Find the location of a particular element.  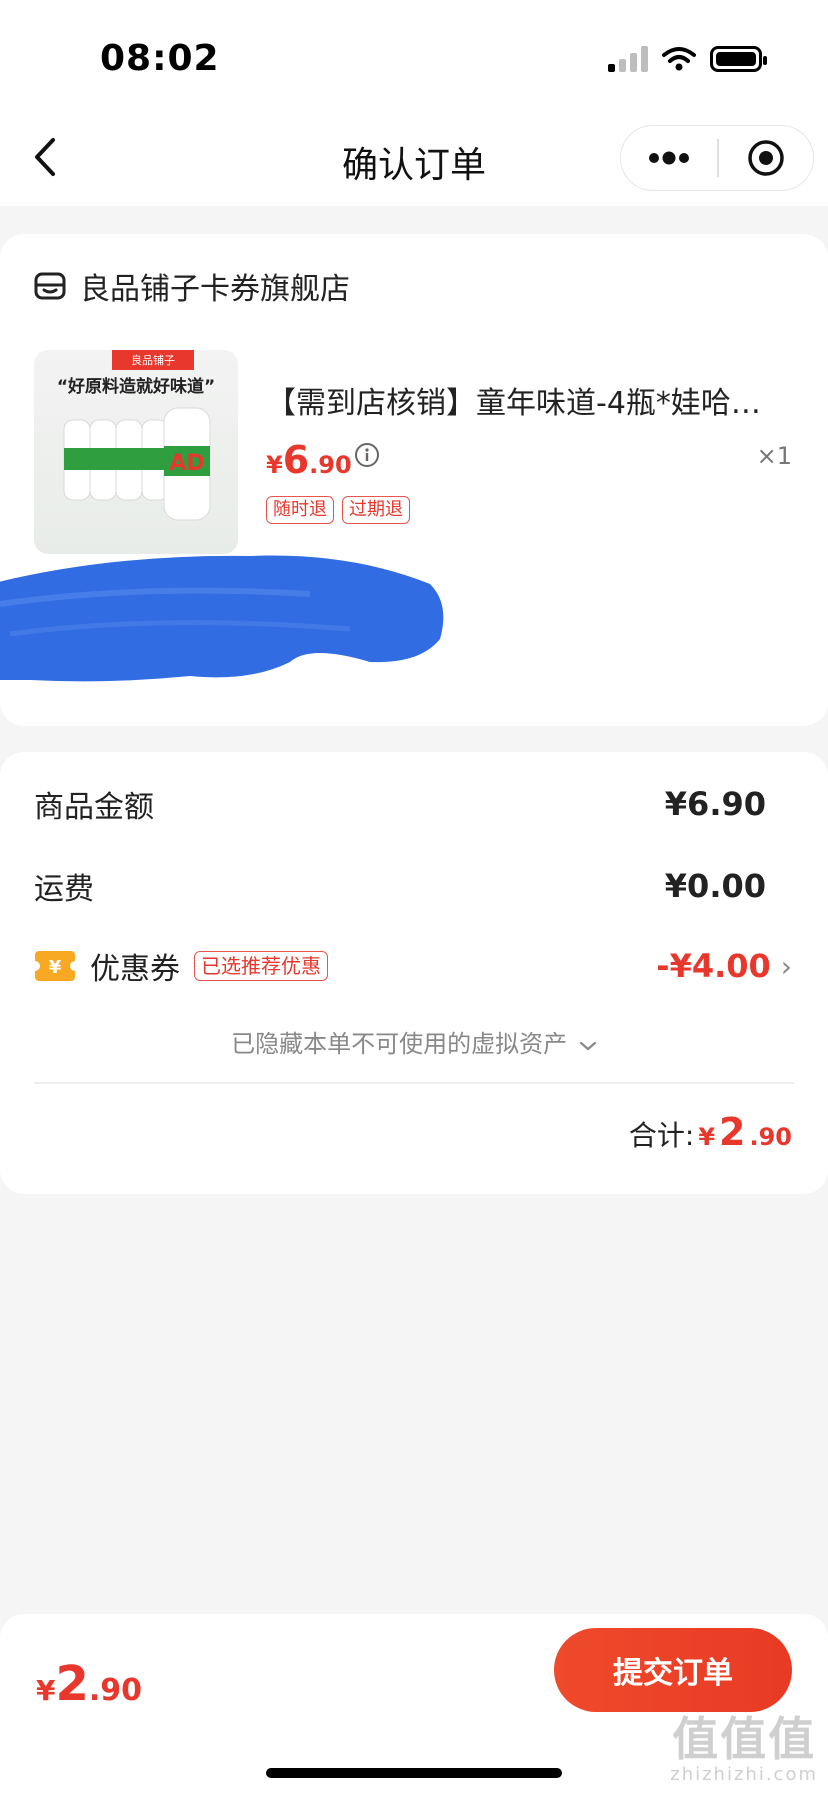

goods-amount-value: ¥6.90 is located at coordinates (715, 804).